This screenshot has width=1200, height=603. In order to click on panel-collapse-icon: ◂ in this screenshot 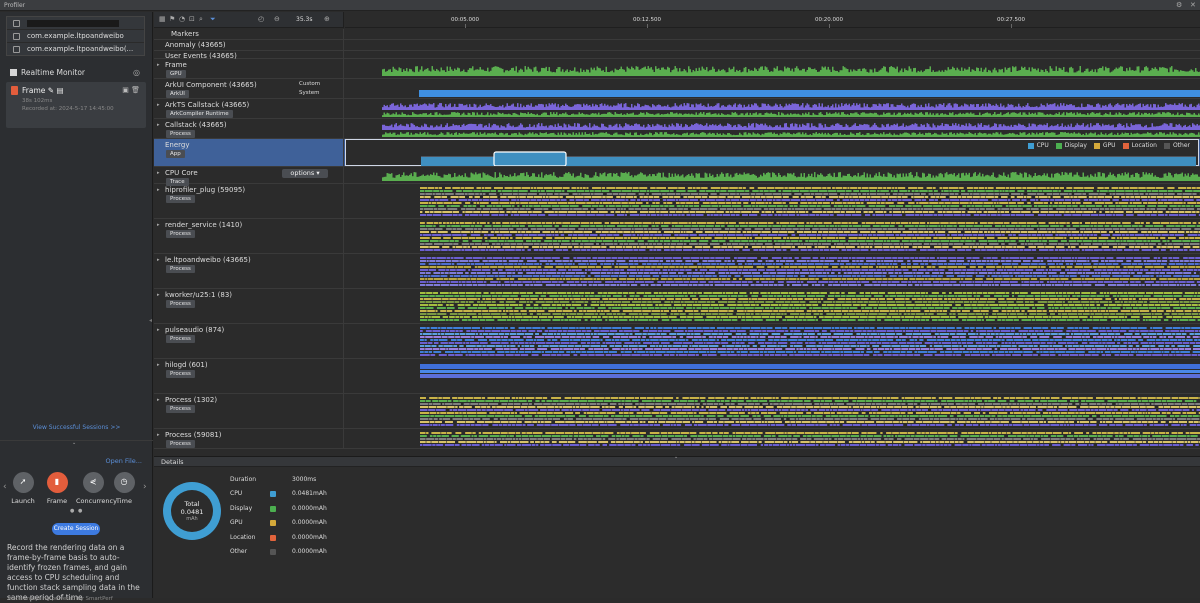, I will do `click(150, 320)`.